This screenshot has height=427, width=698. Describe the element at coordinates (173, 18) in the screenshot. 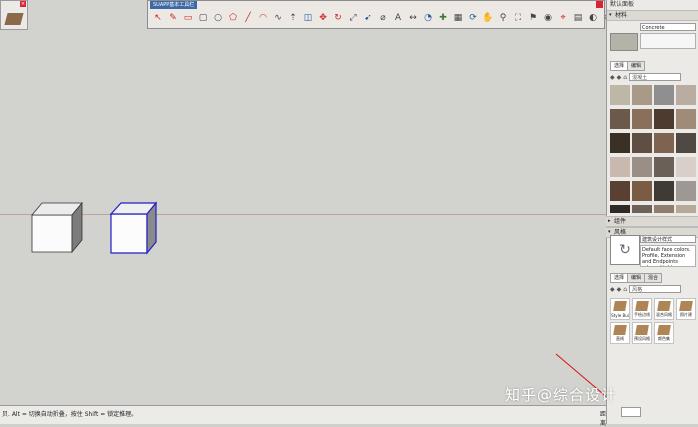

I see `paint-icon: ✎` at that location.